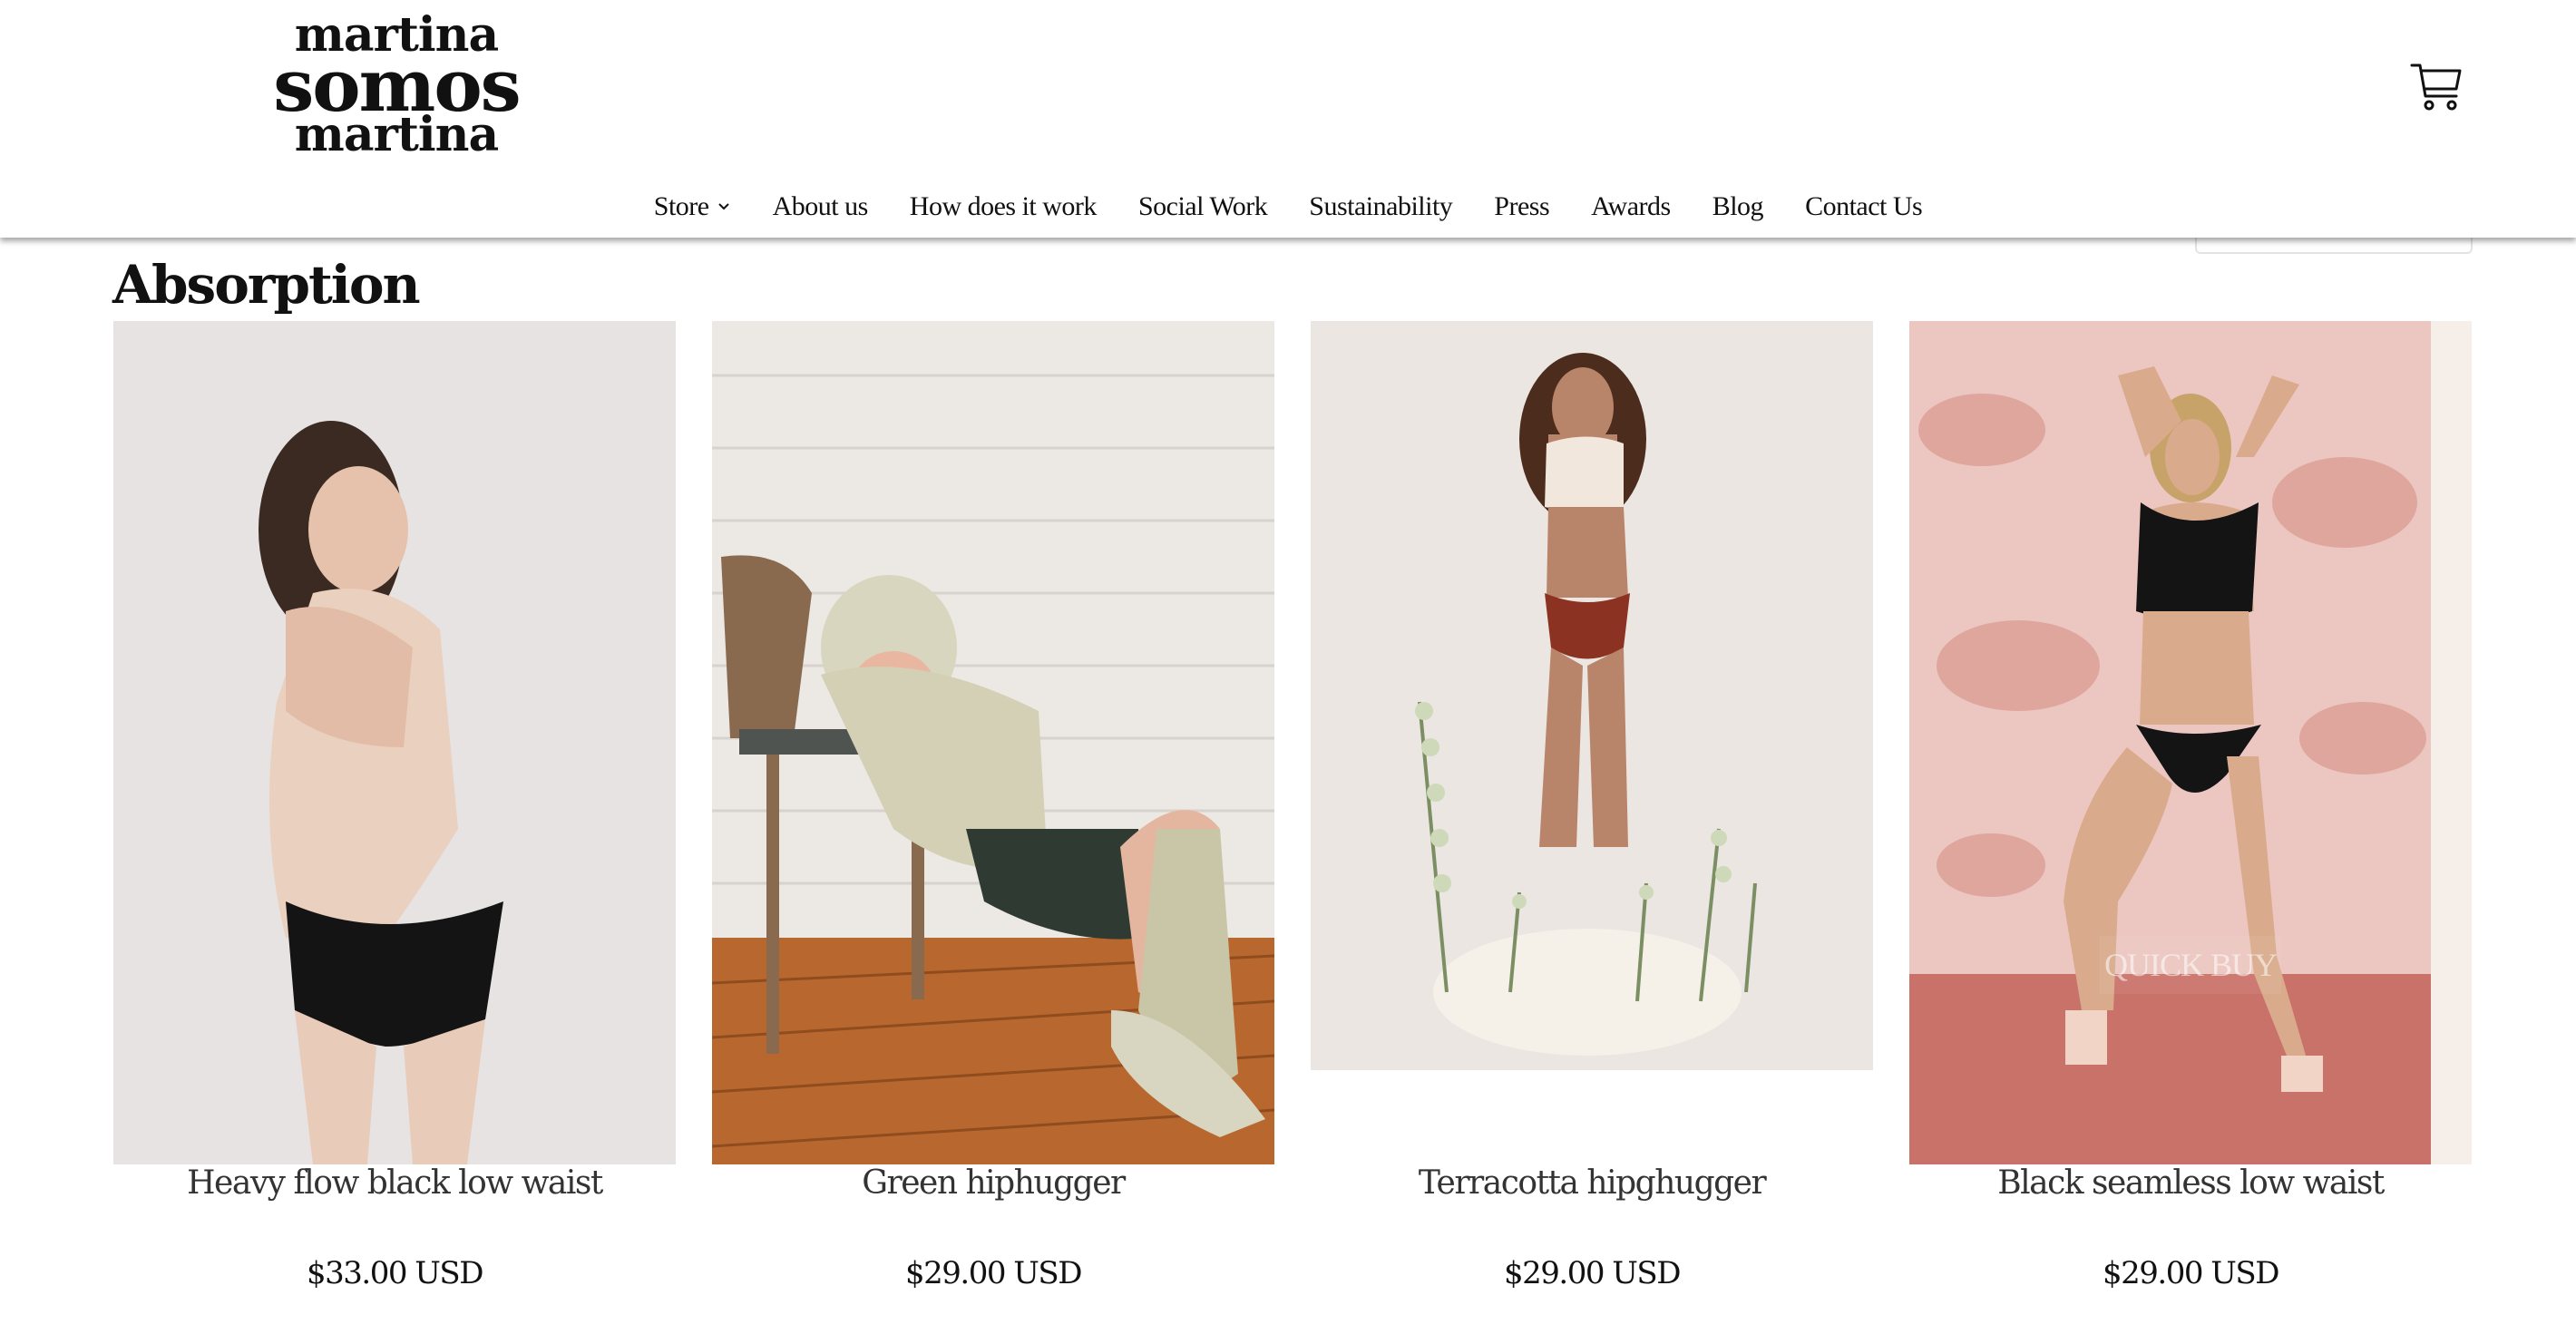 Image resolution: width=2576 pixels, height=1344 pixels. What do you see at coordinates (2190, 742) in the screenshot?
I see `product-image: QUICK BUY` at bounding box center [2190, 742].